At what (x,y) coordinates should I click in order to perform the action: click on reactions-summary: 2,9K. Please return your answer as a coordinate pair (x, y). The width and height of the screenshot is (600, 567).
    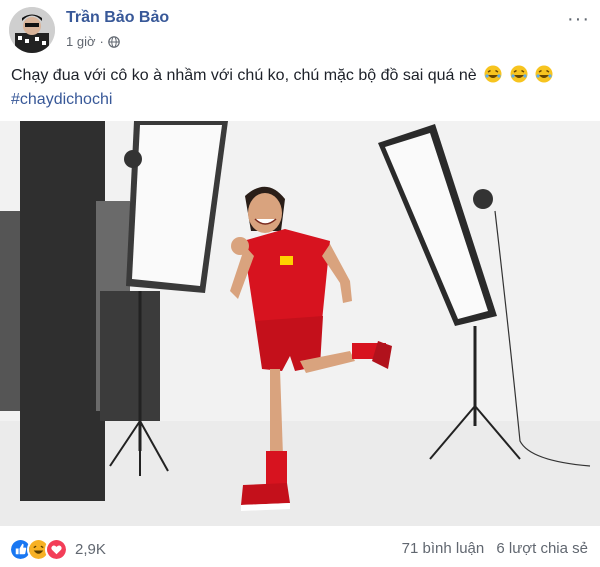
    Looking at the image, I should click on (57, 549).